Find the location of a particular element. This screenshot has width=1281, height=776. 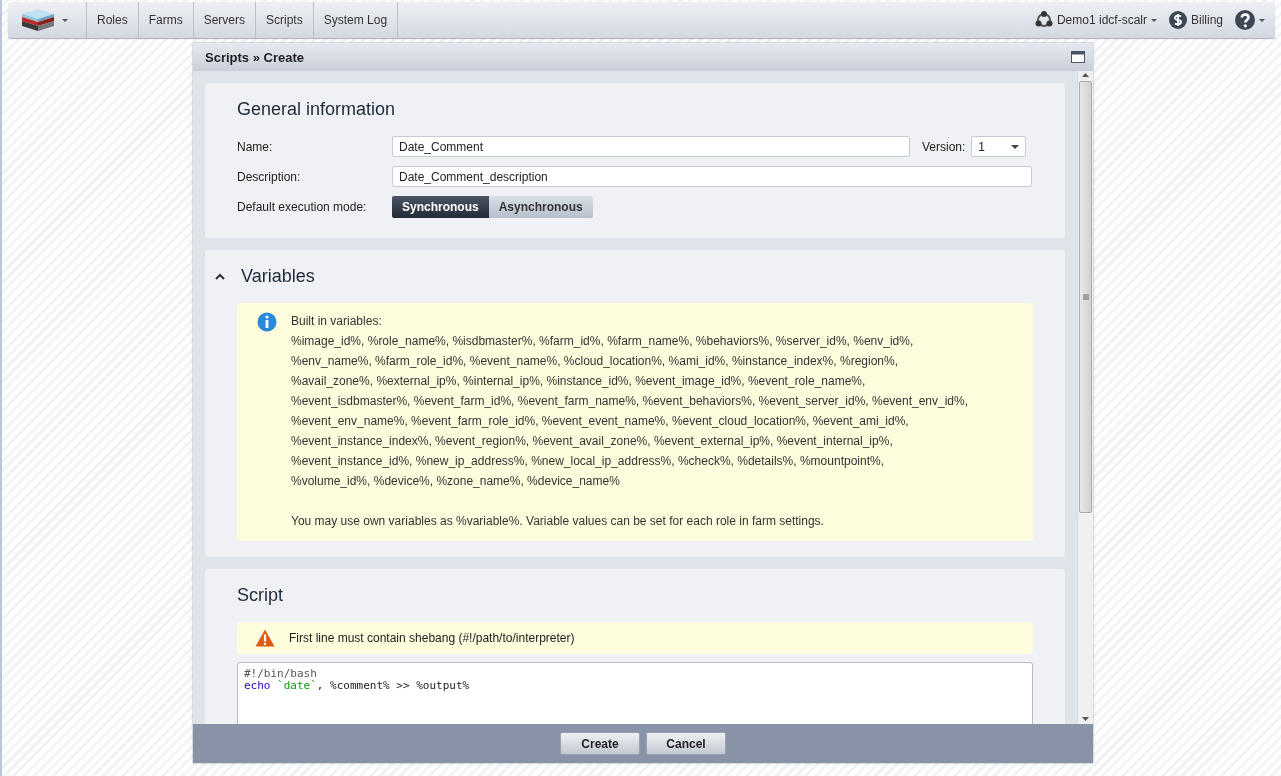

ring-dots-icon is located at coordinates (1043, 20).